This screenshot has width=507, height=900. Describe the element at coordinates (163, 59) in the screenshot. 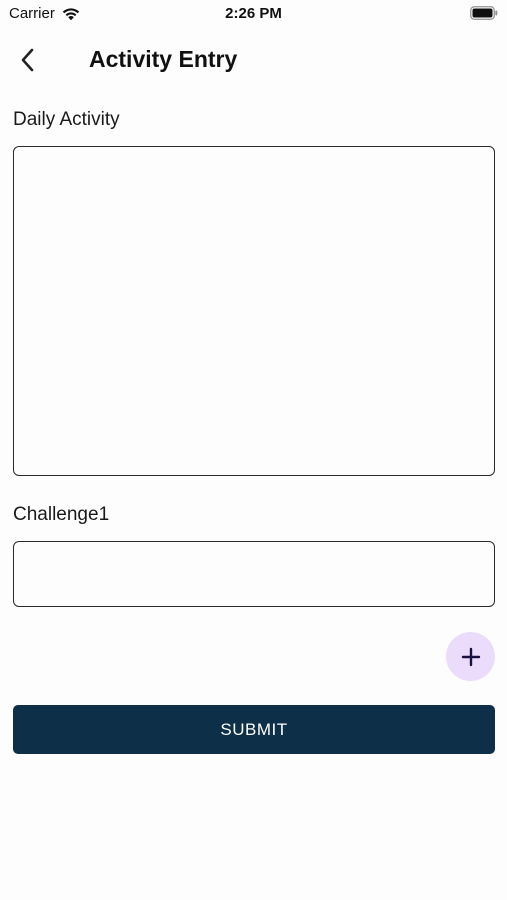

I see `page-title: Activity Entry` at that location.